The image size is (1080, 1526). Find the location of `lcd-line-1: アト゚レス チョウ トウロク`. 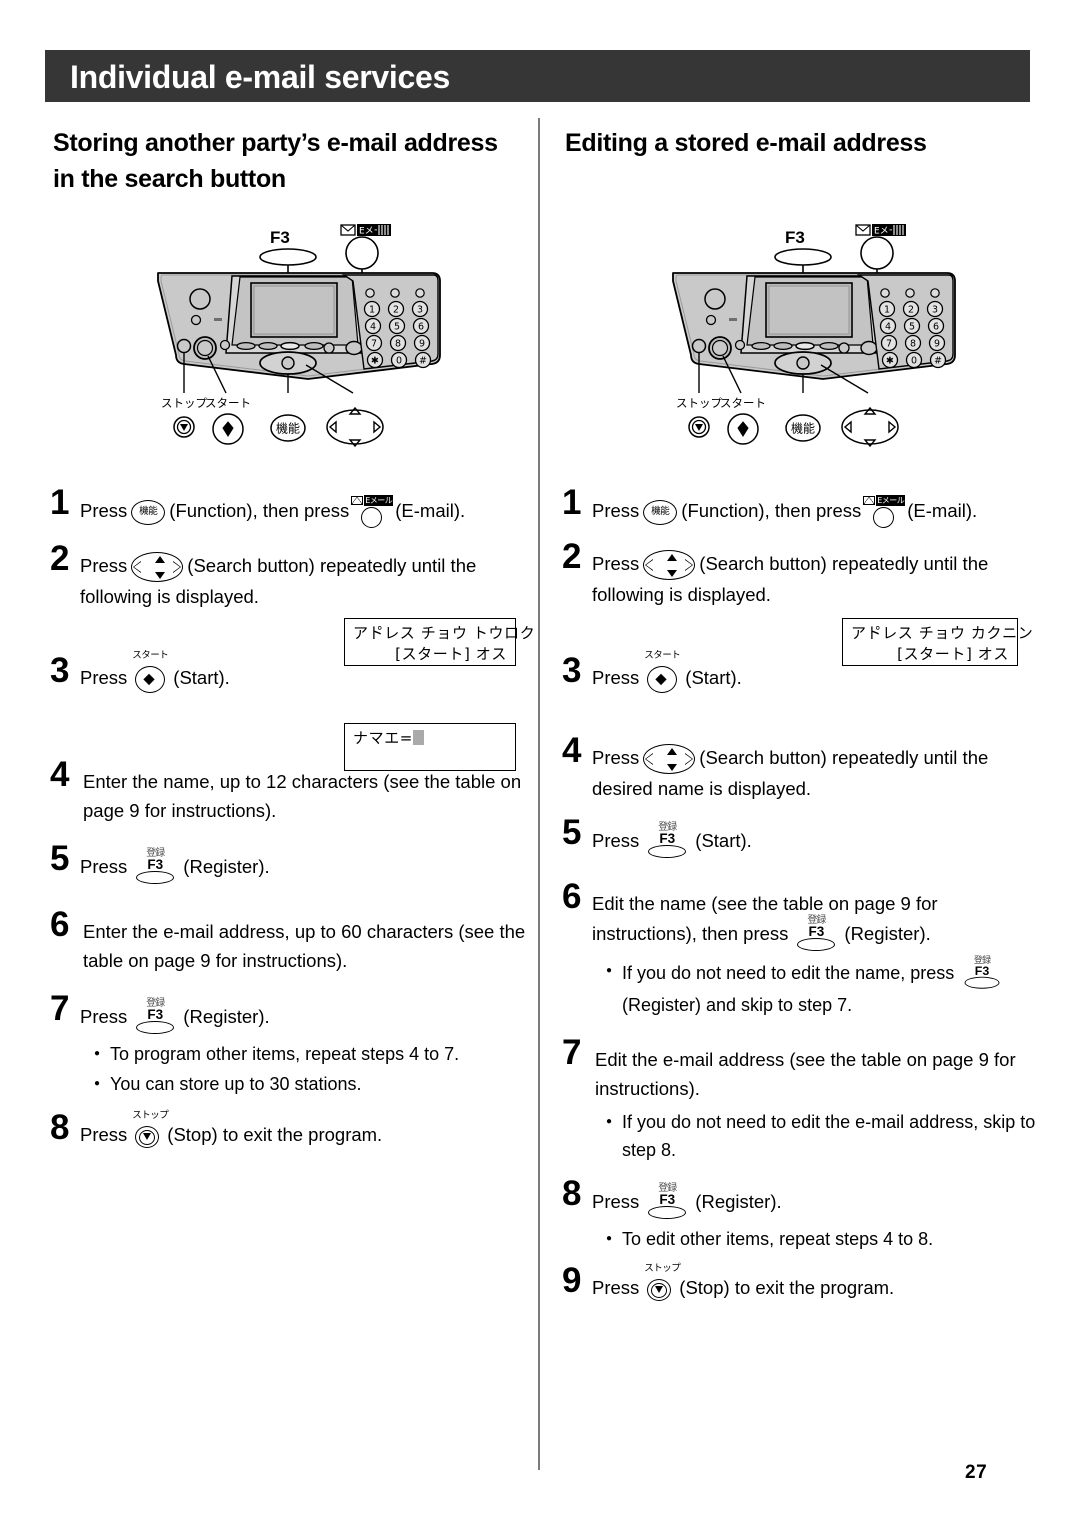

lcd-line-1: アト゚レス チョウ トウロク is located at coordinates (444, 633).